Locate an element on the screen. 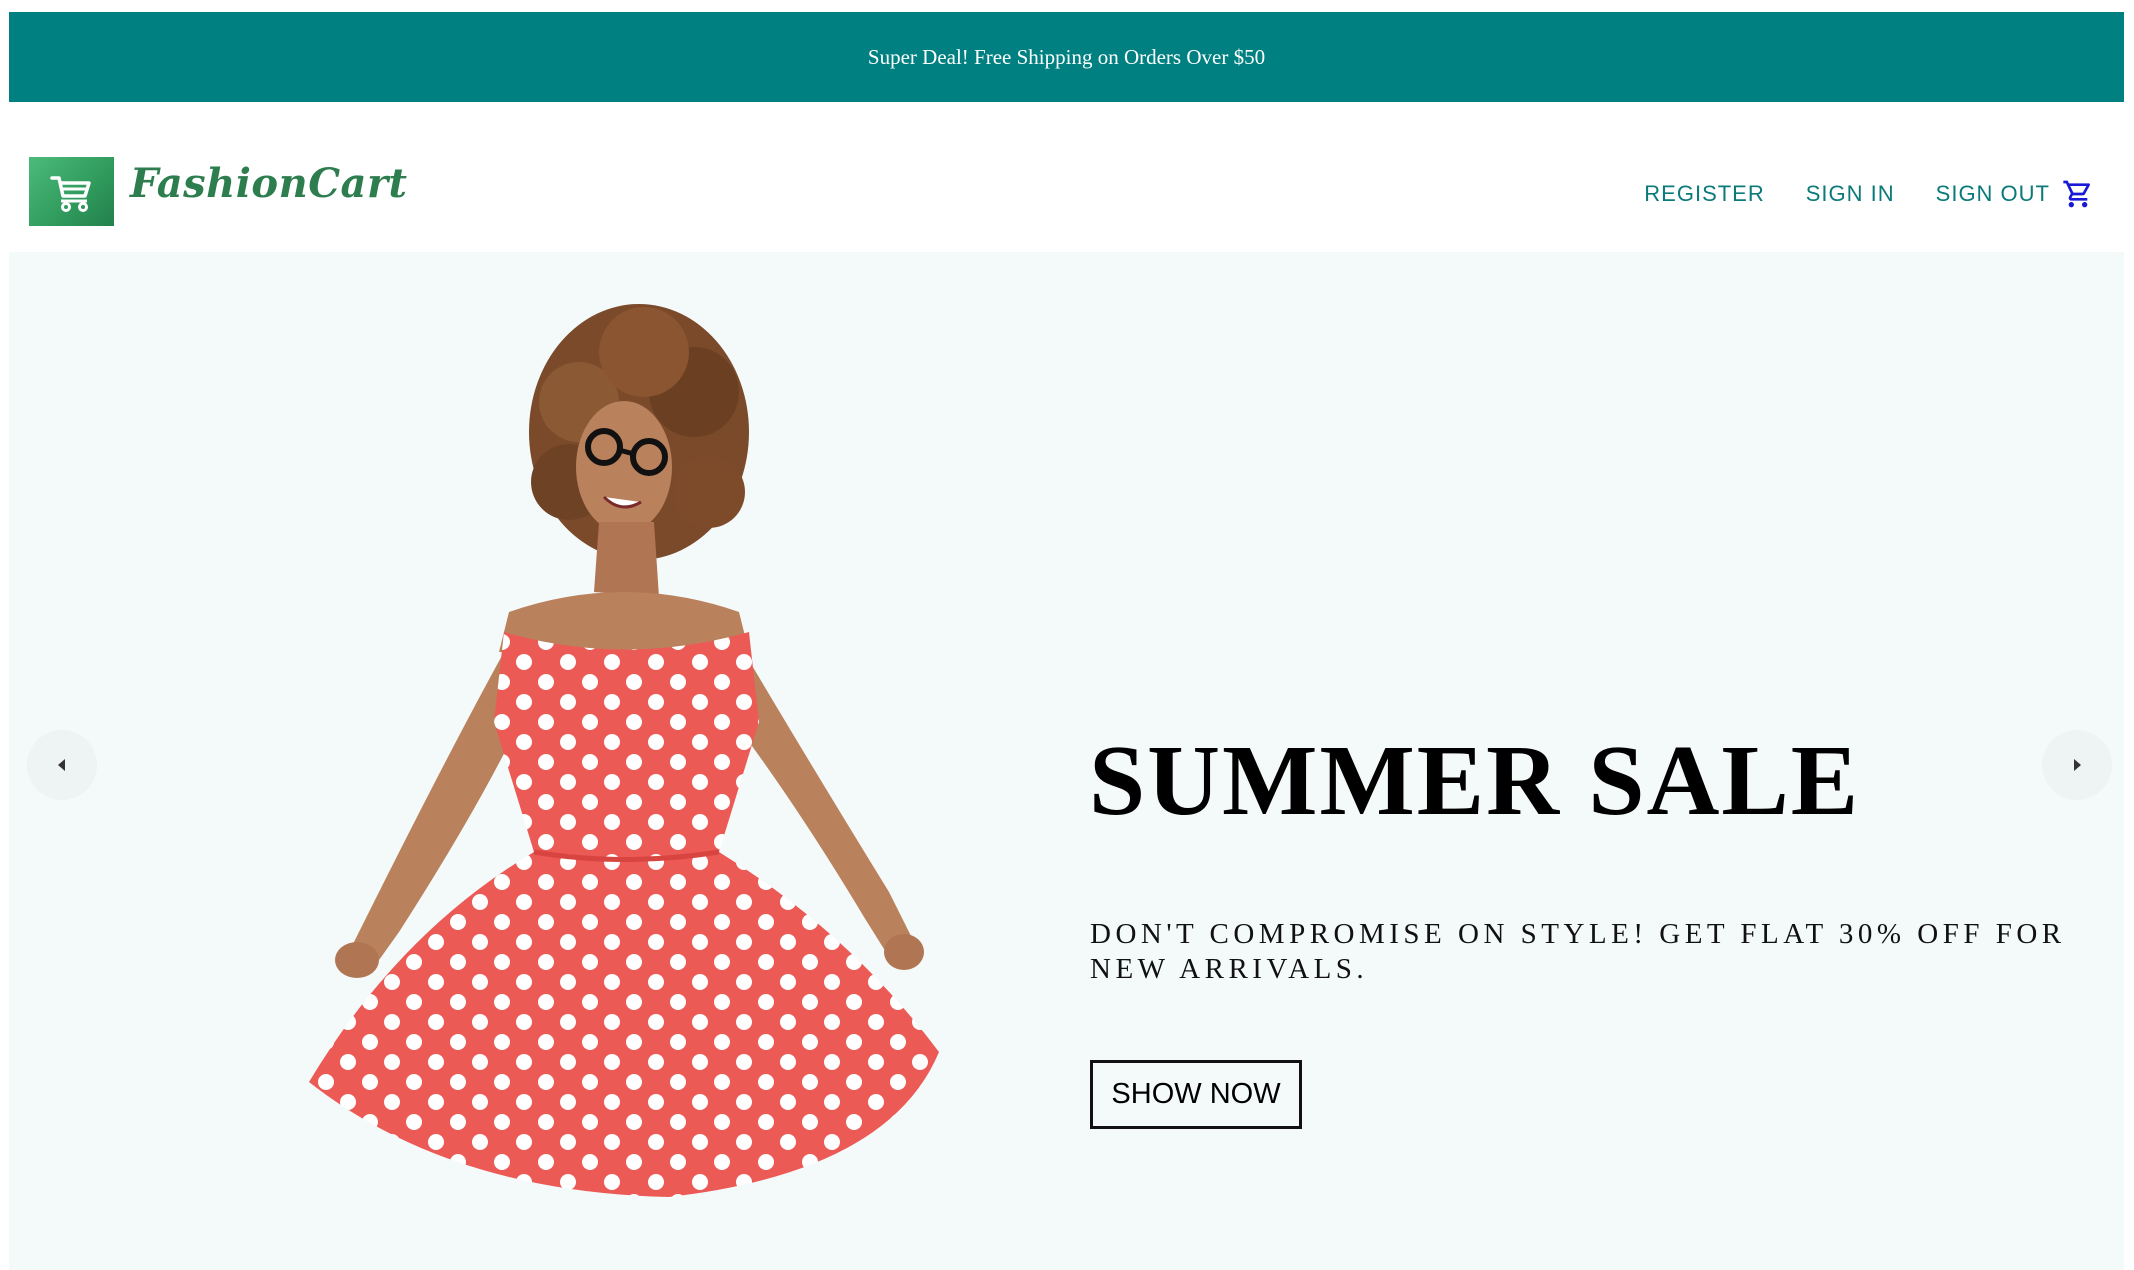  logo is located at coordinates (71, 191).